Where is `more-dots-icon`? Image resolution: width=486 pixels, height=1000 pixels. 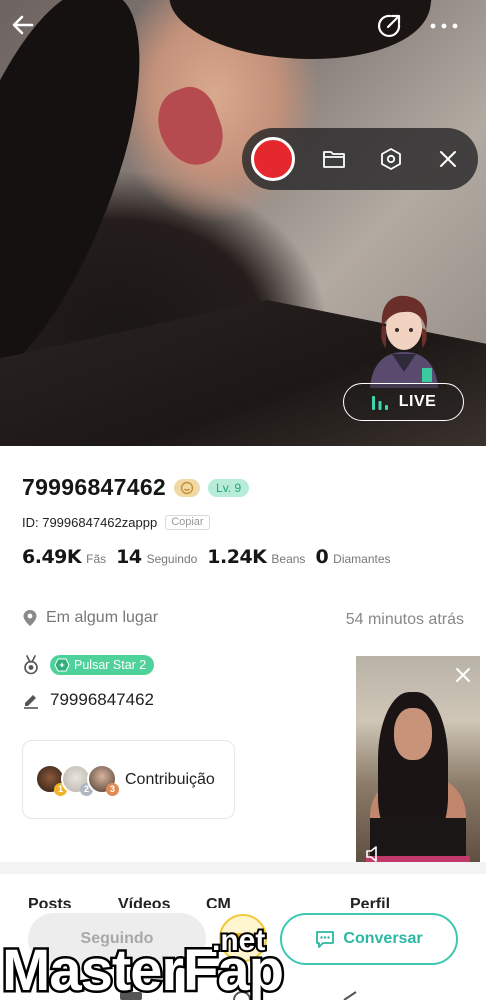 more-dots-icon is located at coordinates (444, 26).